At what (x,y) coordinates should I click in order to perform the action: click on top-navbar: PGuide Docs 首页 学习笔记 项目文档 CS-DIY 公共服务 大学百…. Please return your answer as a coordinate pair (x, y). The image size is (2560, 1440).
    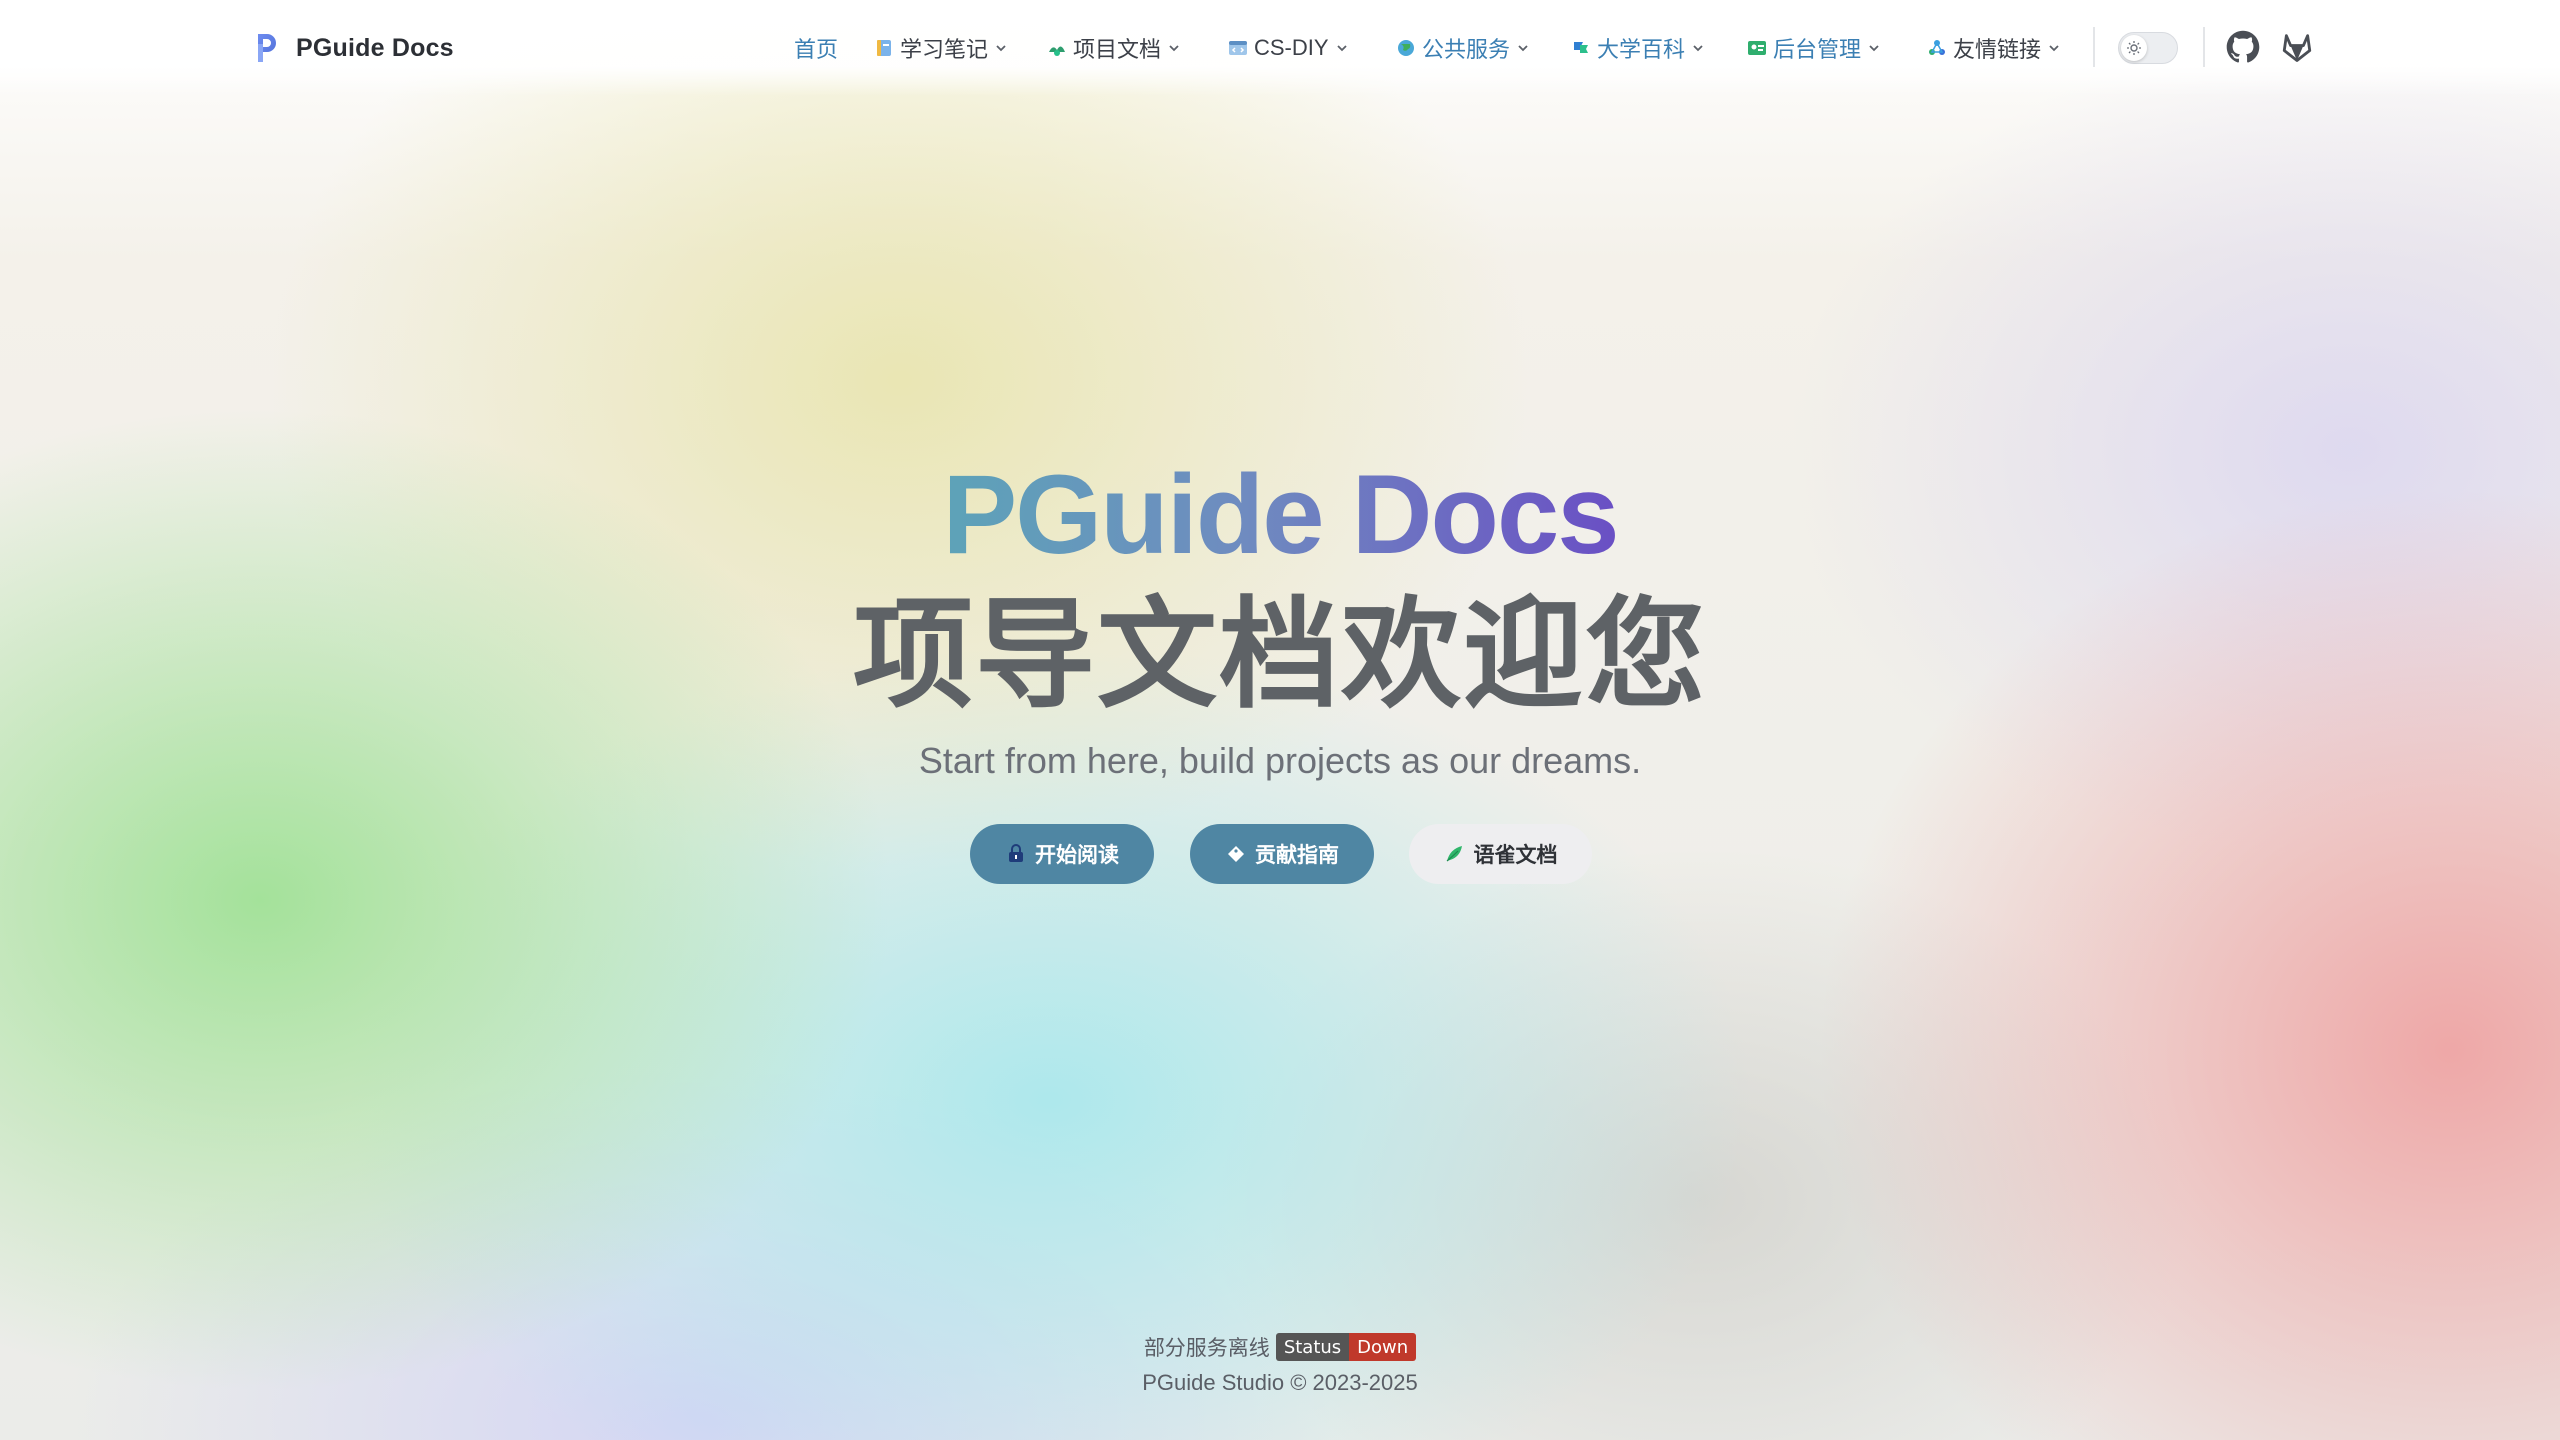
    Looking at the image, I should click on (1280, 48).